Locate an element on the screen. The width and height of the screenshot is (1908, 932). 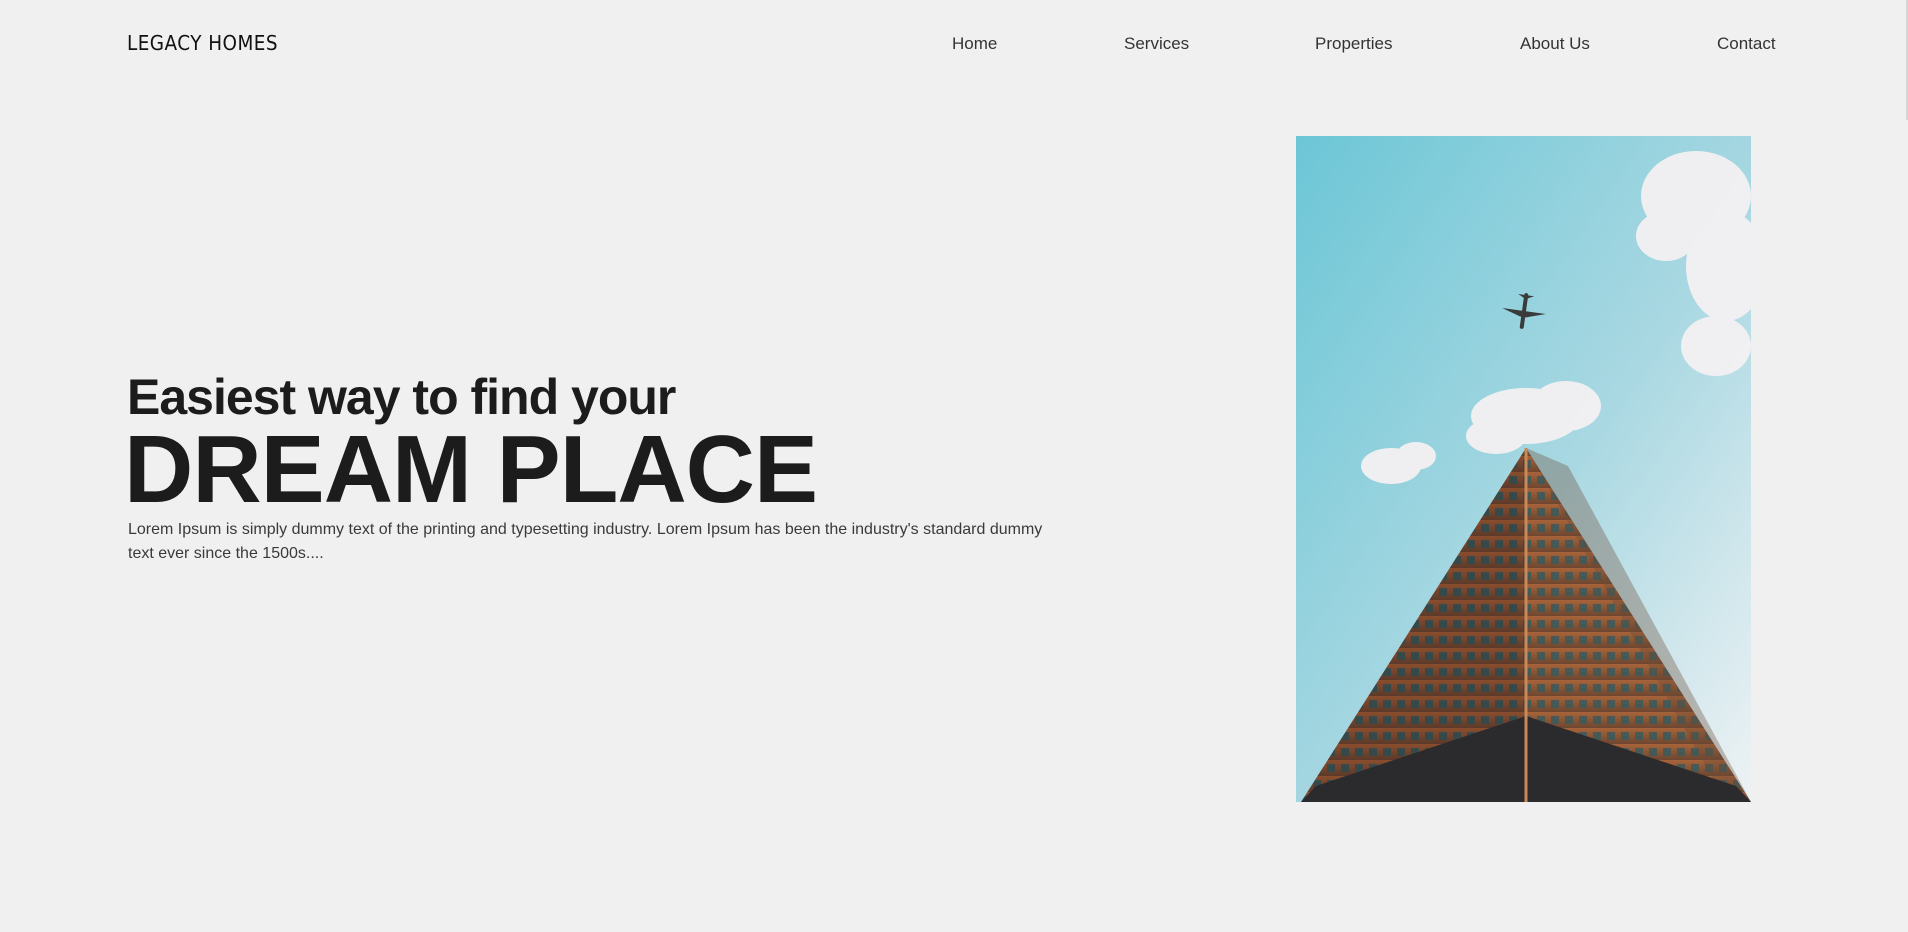
nav-about-link: About Us is located at coordinates (1555, 44).